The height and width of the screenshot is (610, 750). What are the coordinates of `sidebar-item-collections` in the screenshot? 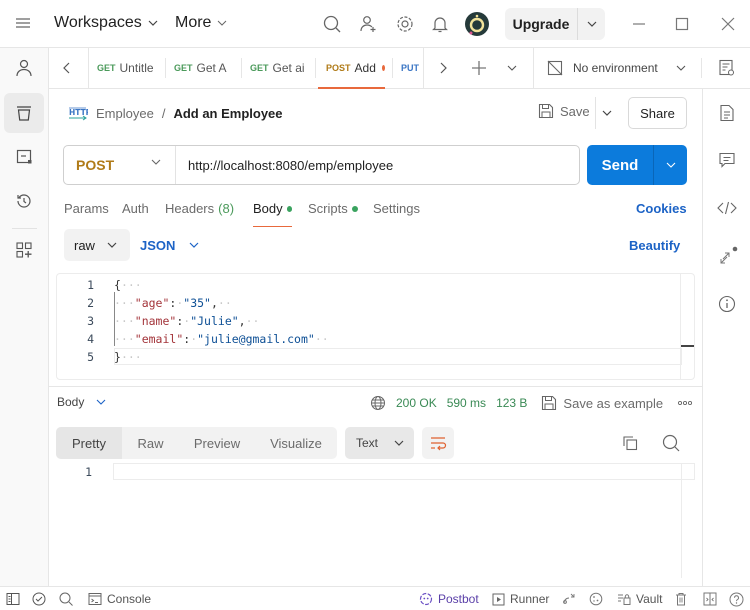 It's located at (24, 113).